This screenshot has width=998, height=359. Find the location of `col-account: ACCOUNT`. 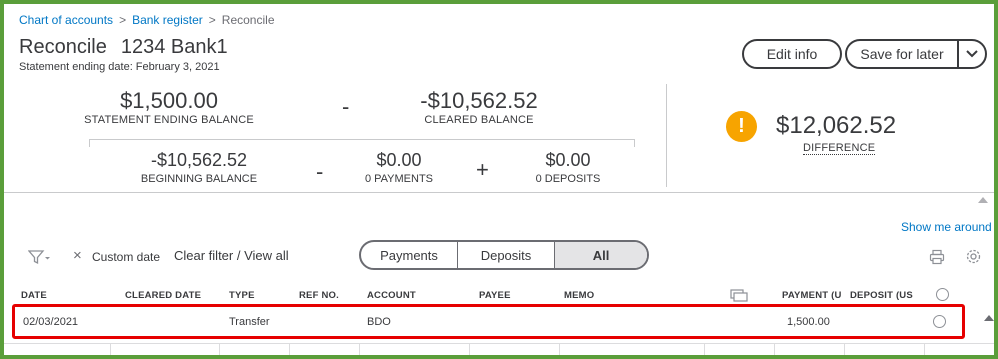

col-account: ACCOUNT is located at coordinates (391, 295).